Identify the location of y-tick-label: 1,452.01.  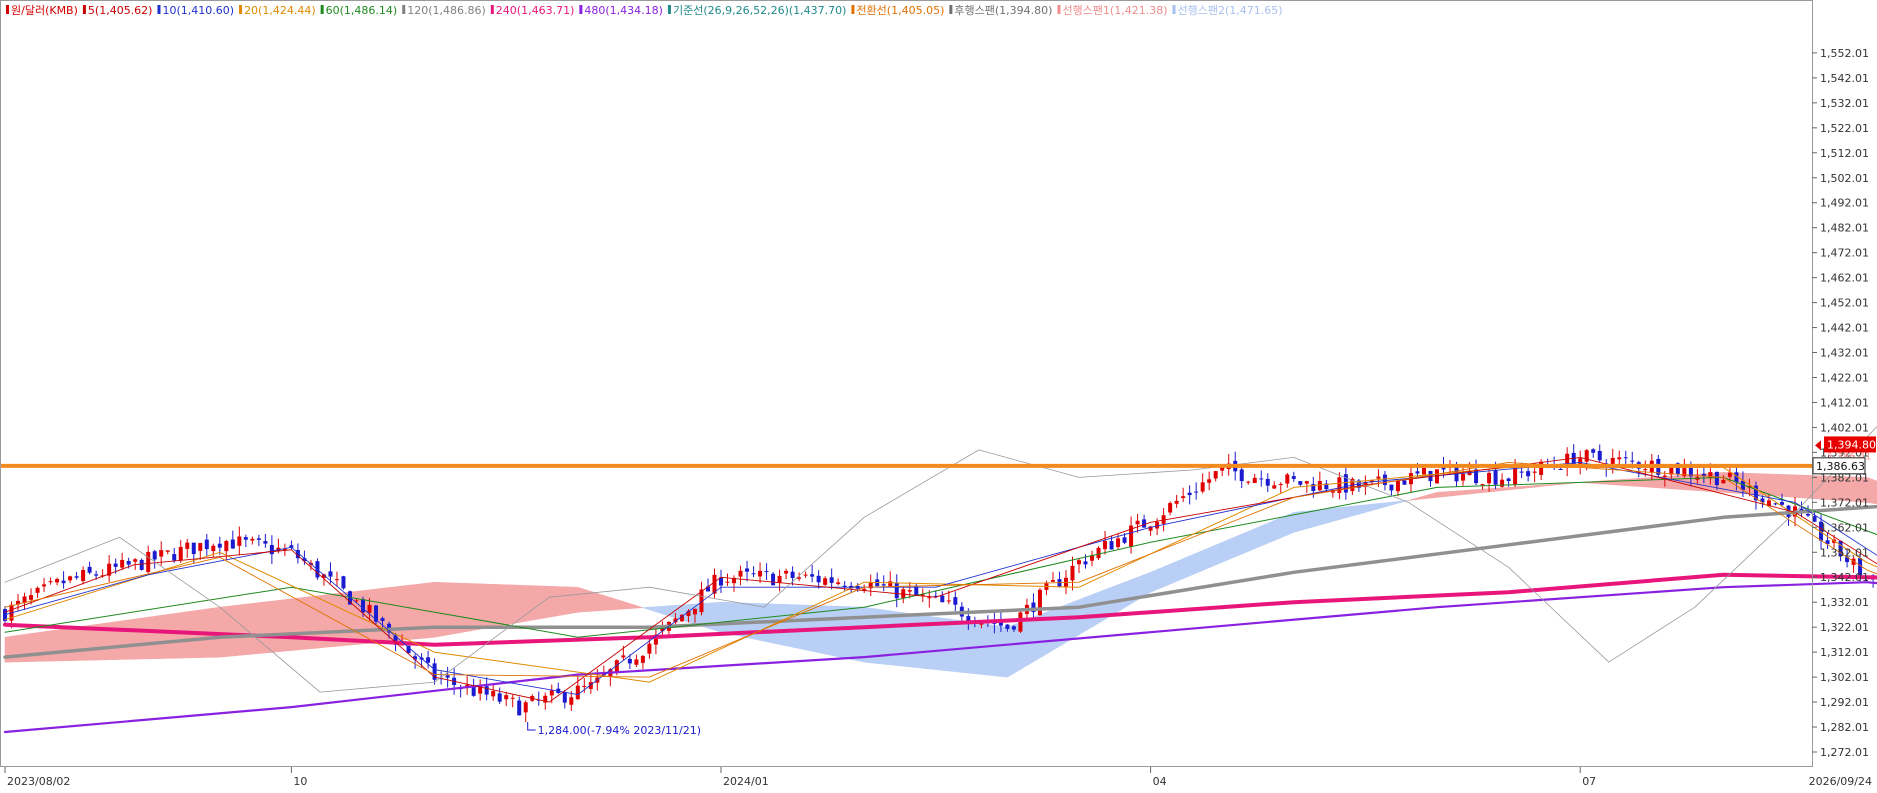
(1844, 303).